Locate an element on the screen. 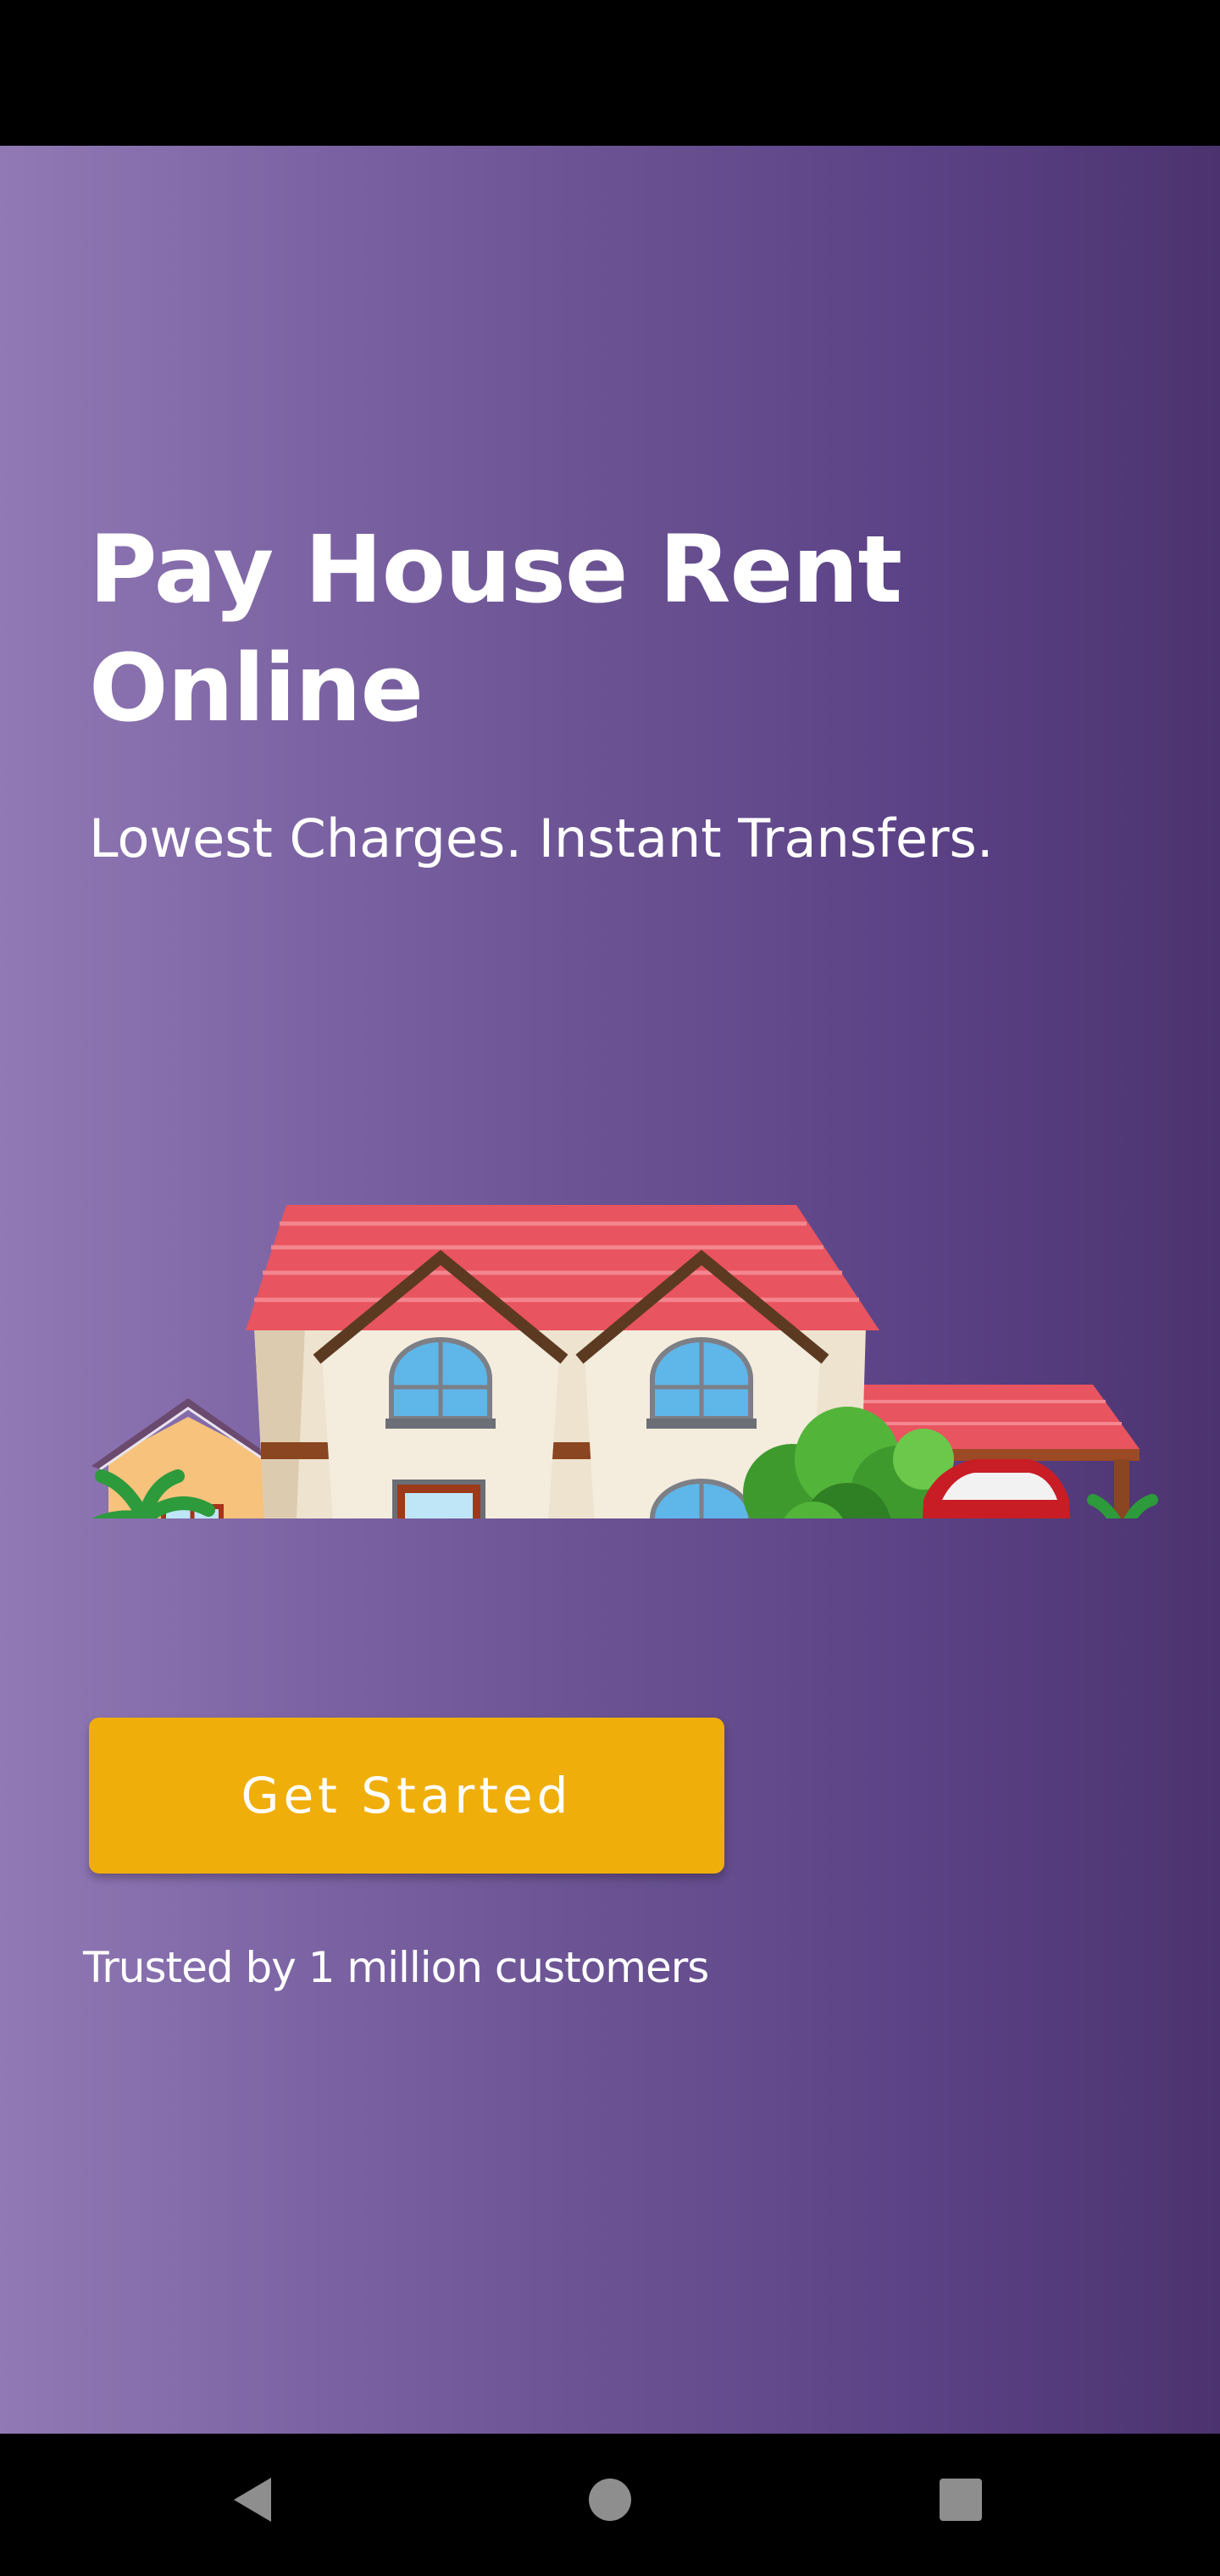 This screenshot has width=1220, height=2576. back-button is located at coordinates (254, 2499).